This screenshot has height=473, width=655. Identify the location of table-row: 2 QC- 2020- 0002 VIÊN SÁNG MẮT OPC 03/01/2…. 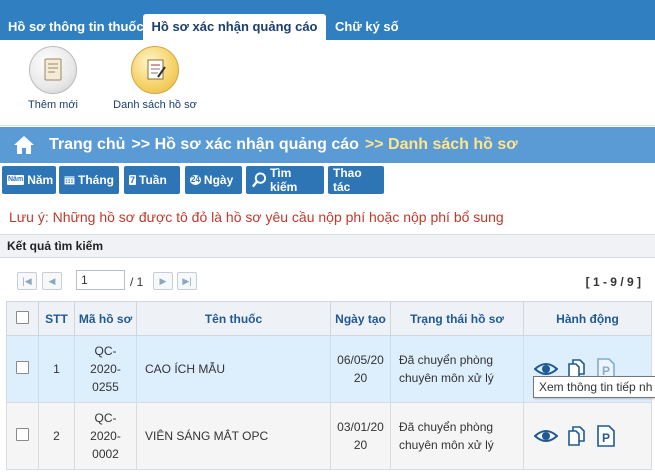
(329, 436).